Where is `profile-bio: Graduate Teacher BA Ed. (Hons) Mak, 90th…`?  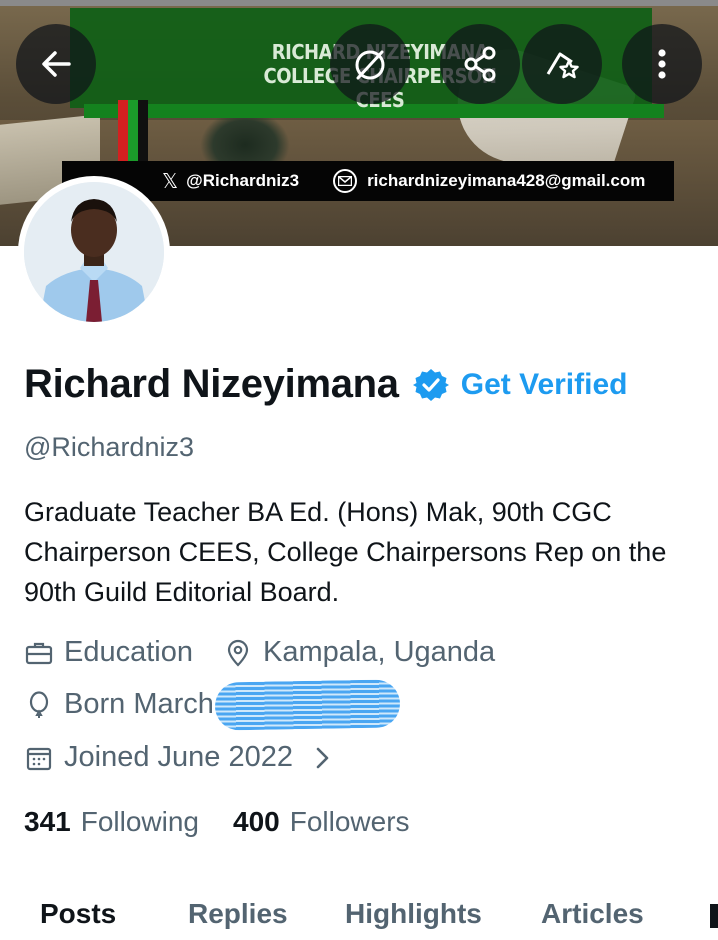 profile-bio: Graduate Teacher BA Ed. (Hons) Mak, 90th… is located at coordinates (345, 552).